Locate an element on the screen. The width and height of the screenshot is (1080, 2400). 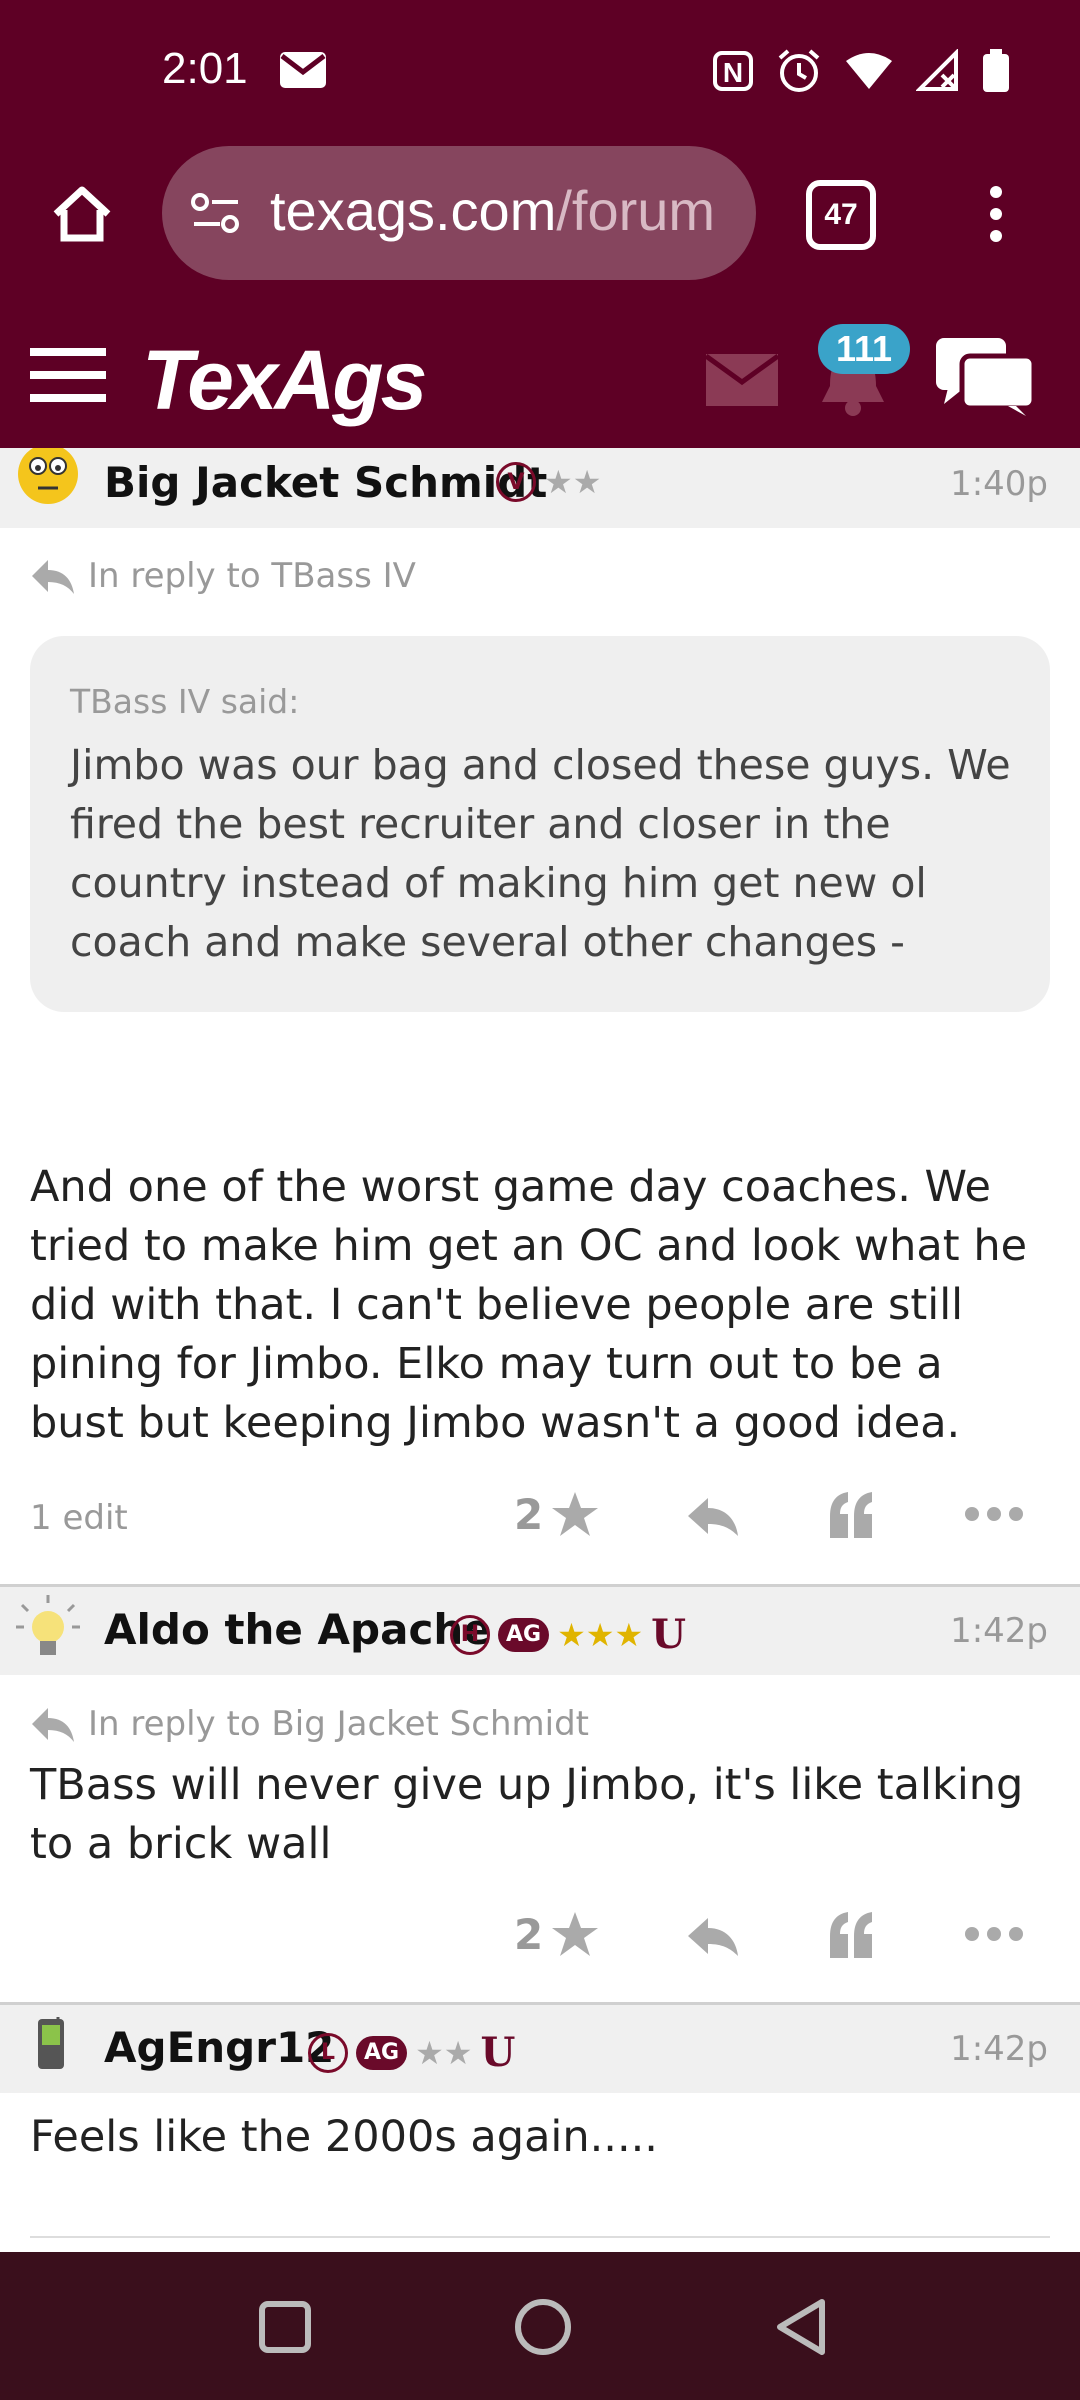
status-icons: N is located at coordinates (861, 71).